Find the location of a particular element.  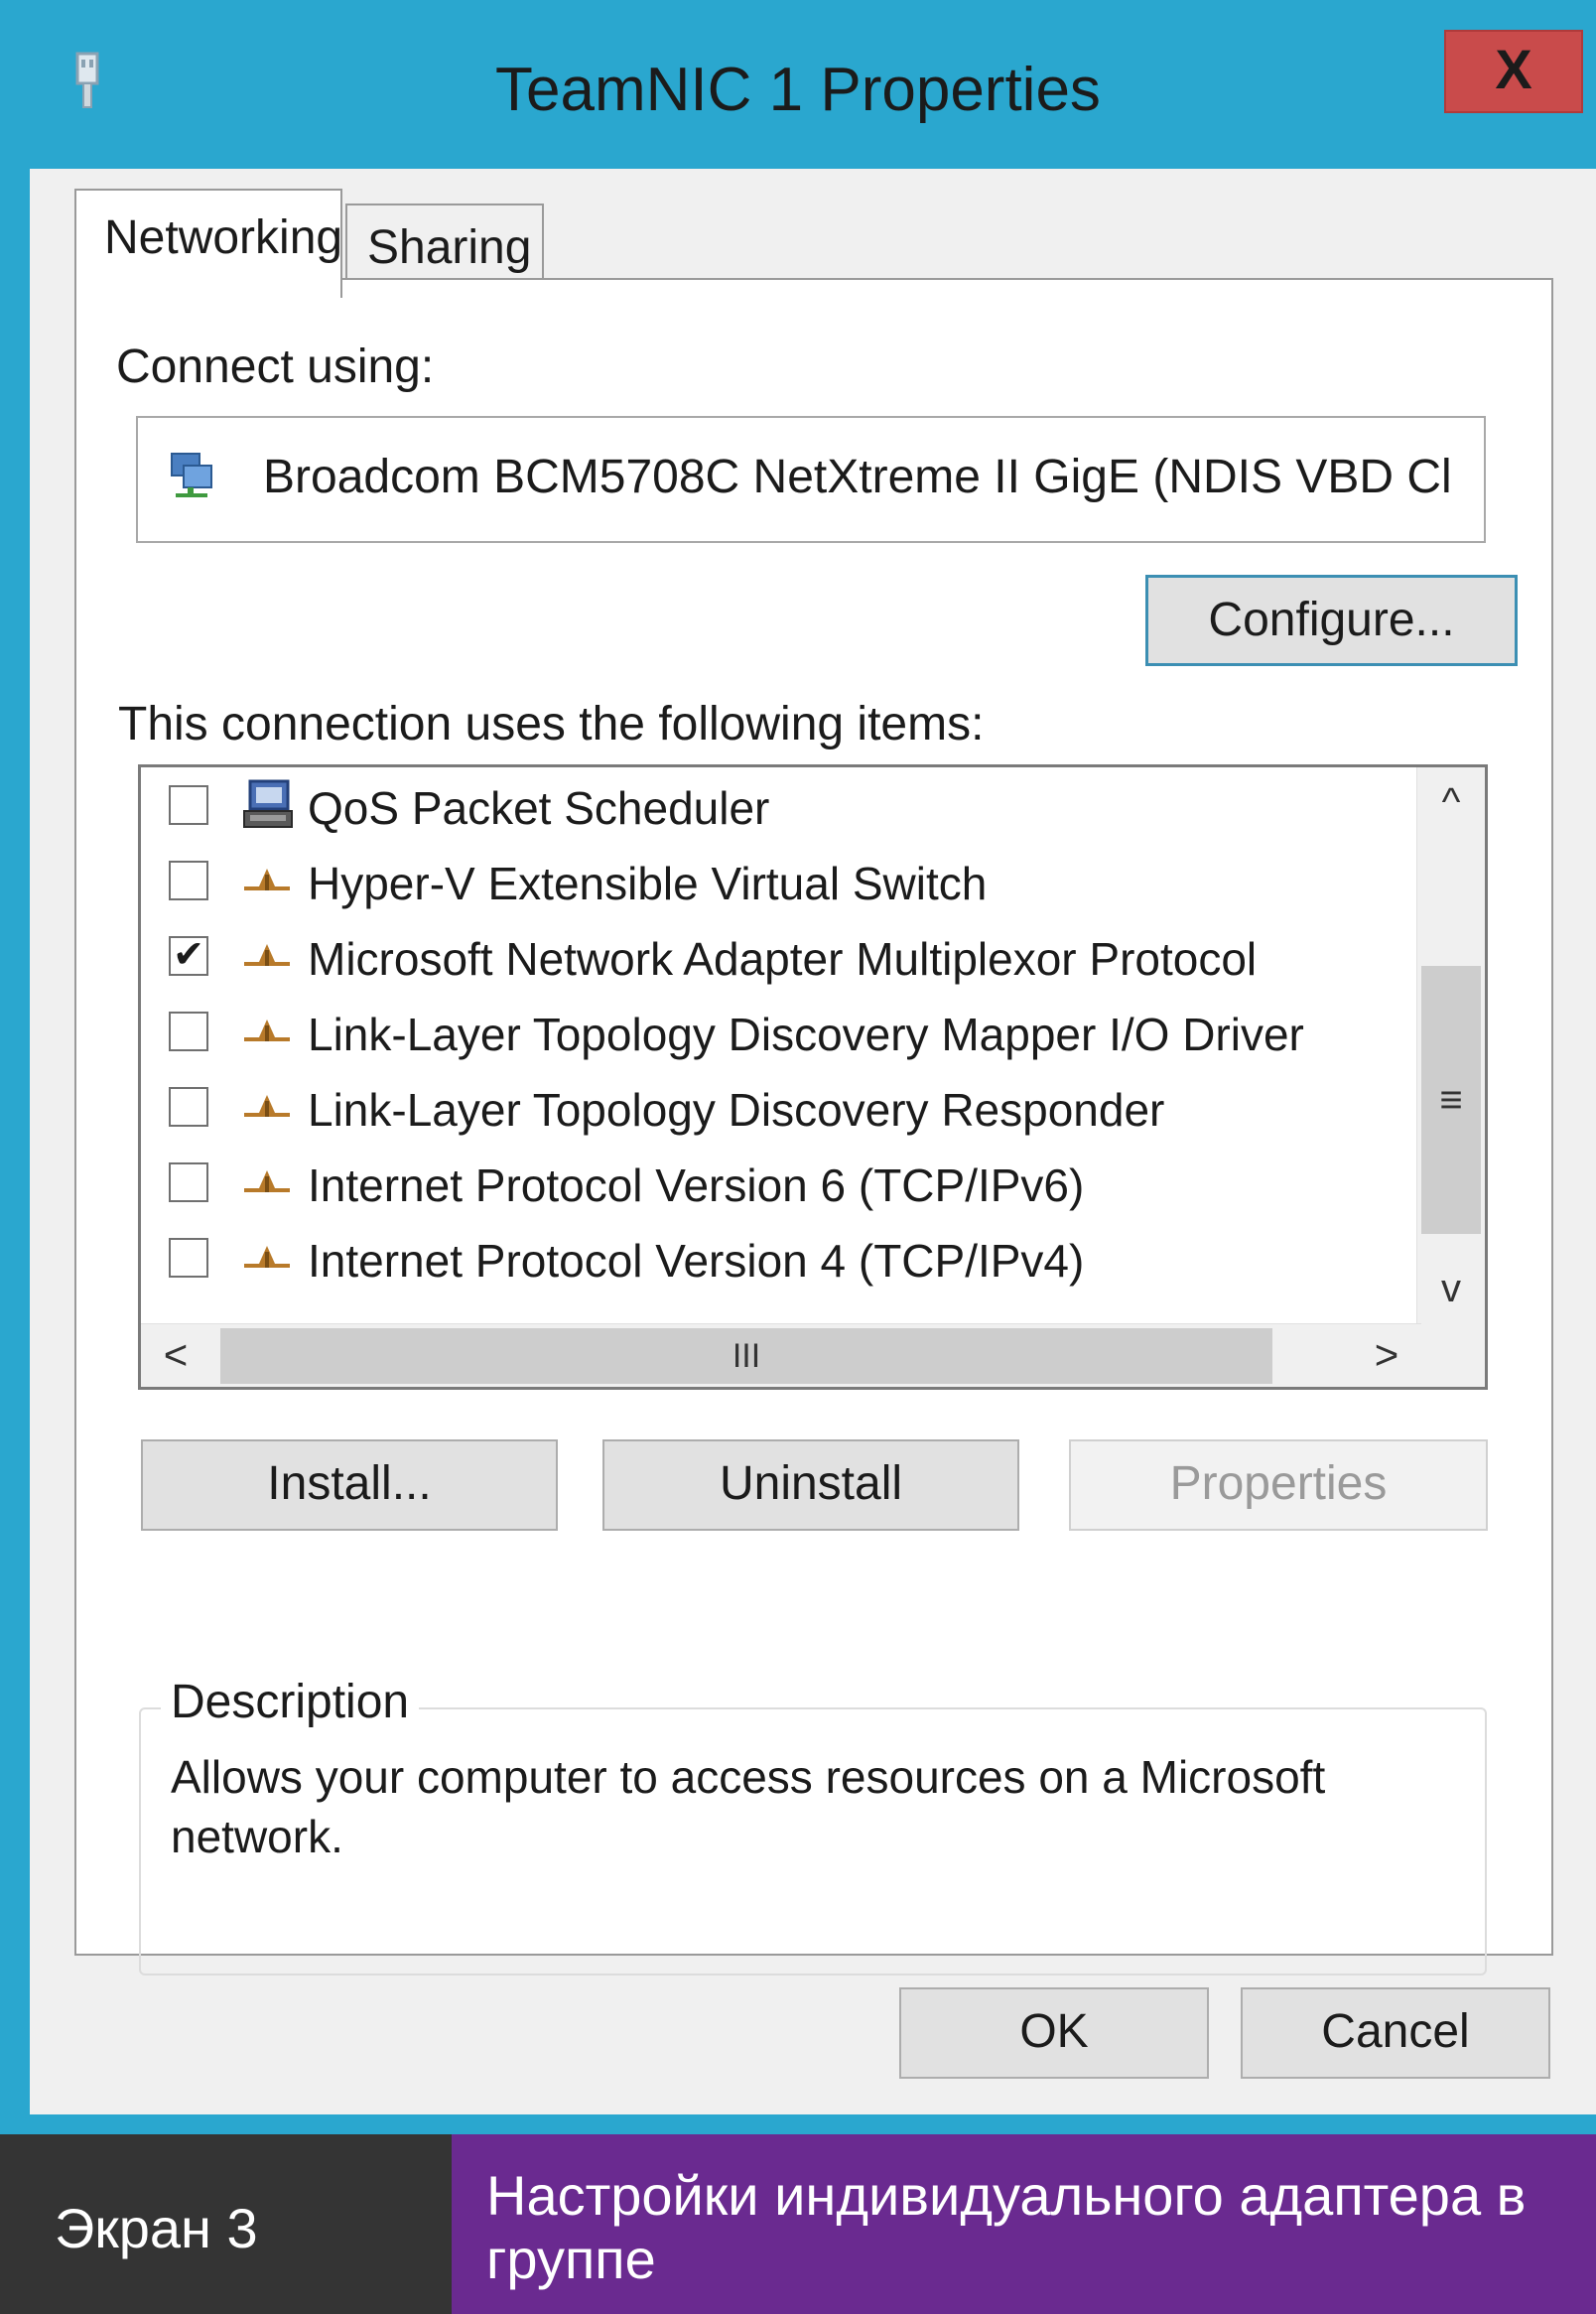

title-bar: TeamNIC 1 Properties X is located at coordinates (798, 84).